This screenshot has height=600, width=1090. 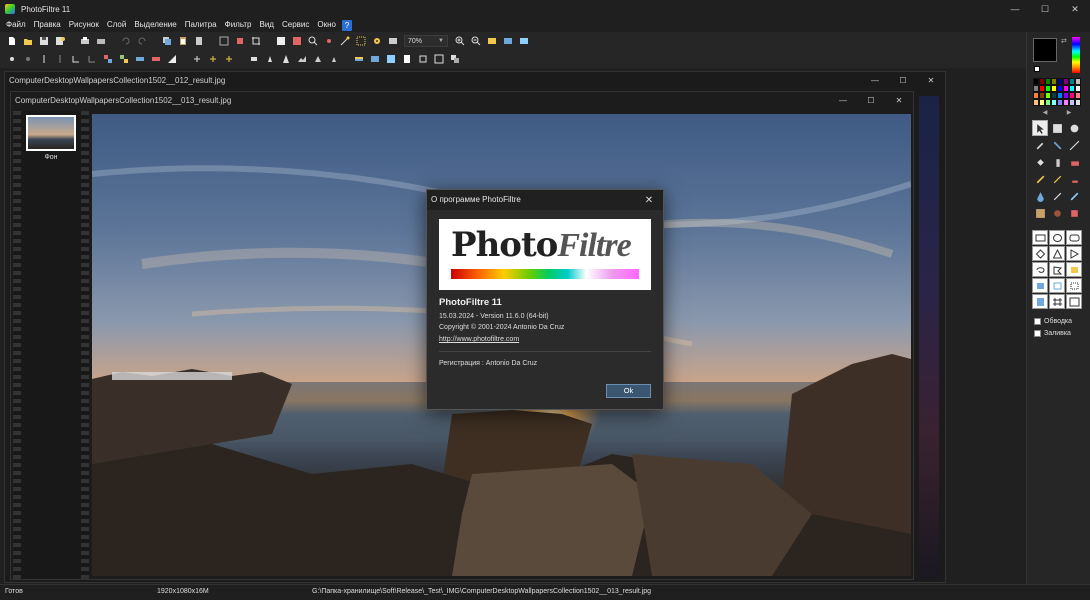 What do you see at coordinates (1074, 253) in the screenshot?
I see `play-shape-icon` at bounding box center [1074, 253].